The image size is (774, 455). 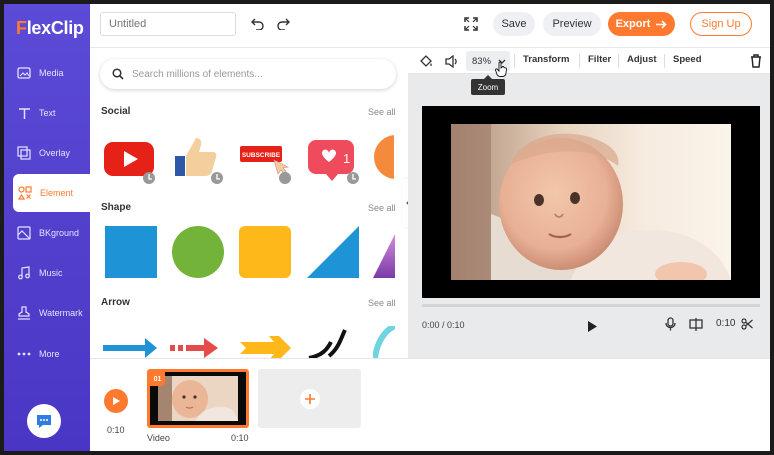 I want to click on speed-button: Speed, so click(x=687, y=59).